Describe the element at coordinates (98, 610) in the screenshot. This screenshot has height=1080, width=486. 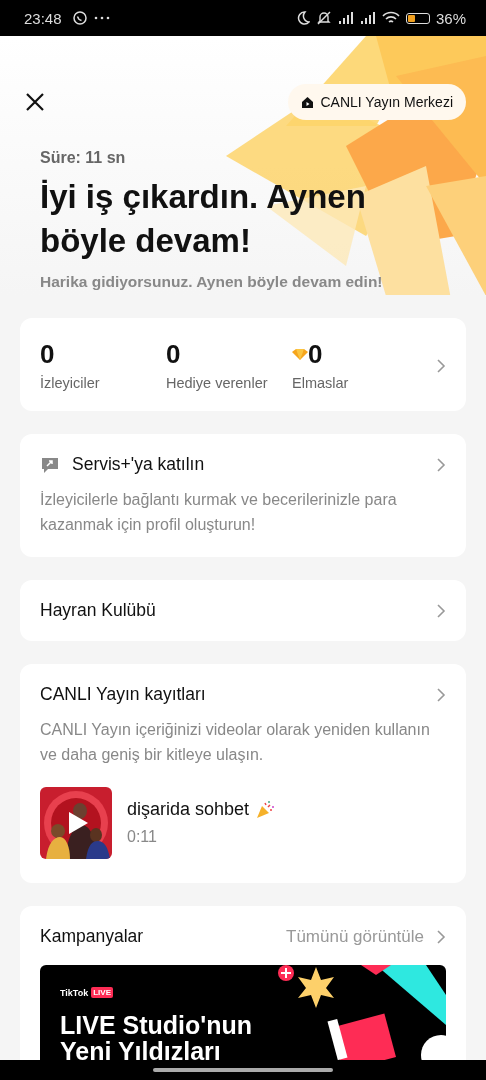
I see `fan-club-title: Hayran Kulübü` at that location.